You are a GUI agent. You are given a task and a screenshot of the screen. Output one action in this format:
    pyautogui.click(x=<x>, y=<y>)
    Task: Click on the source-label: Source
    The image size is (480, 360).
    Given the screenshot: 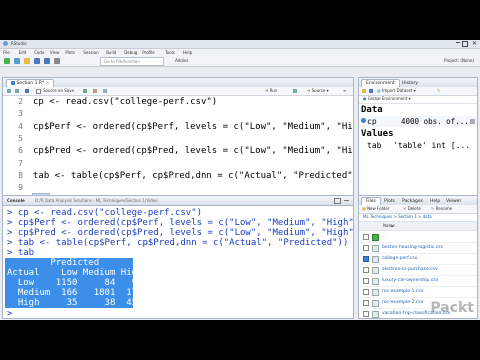 What is the action you would take?
    pyautogui.click(x=318, y=90)
    